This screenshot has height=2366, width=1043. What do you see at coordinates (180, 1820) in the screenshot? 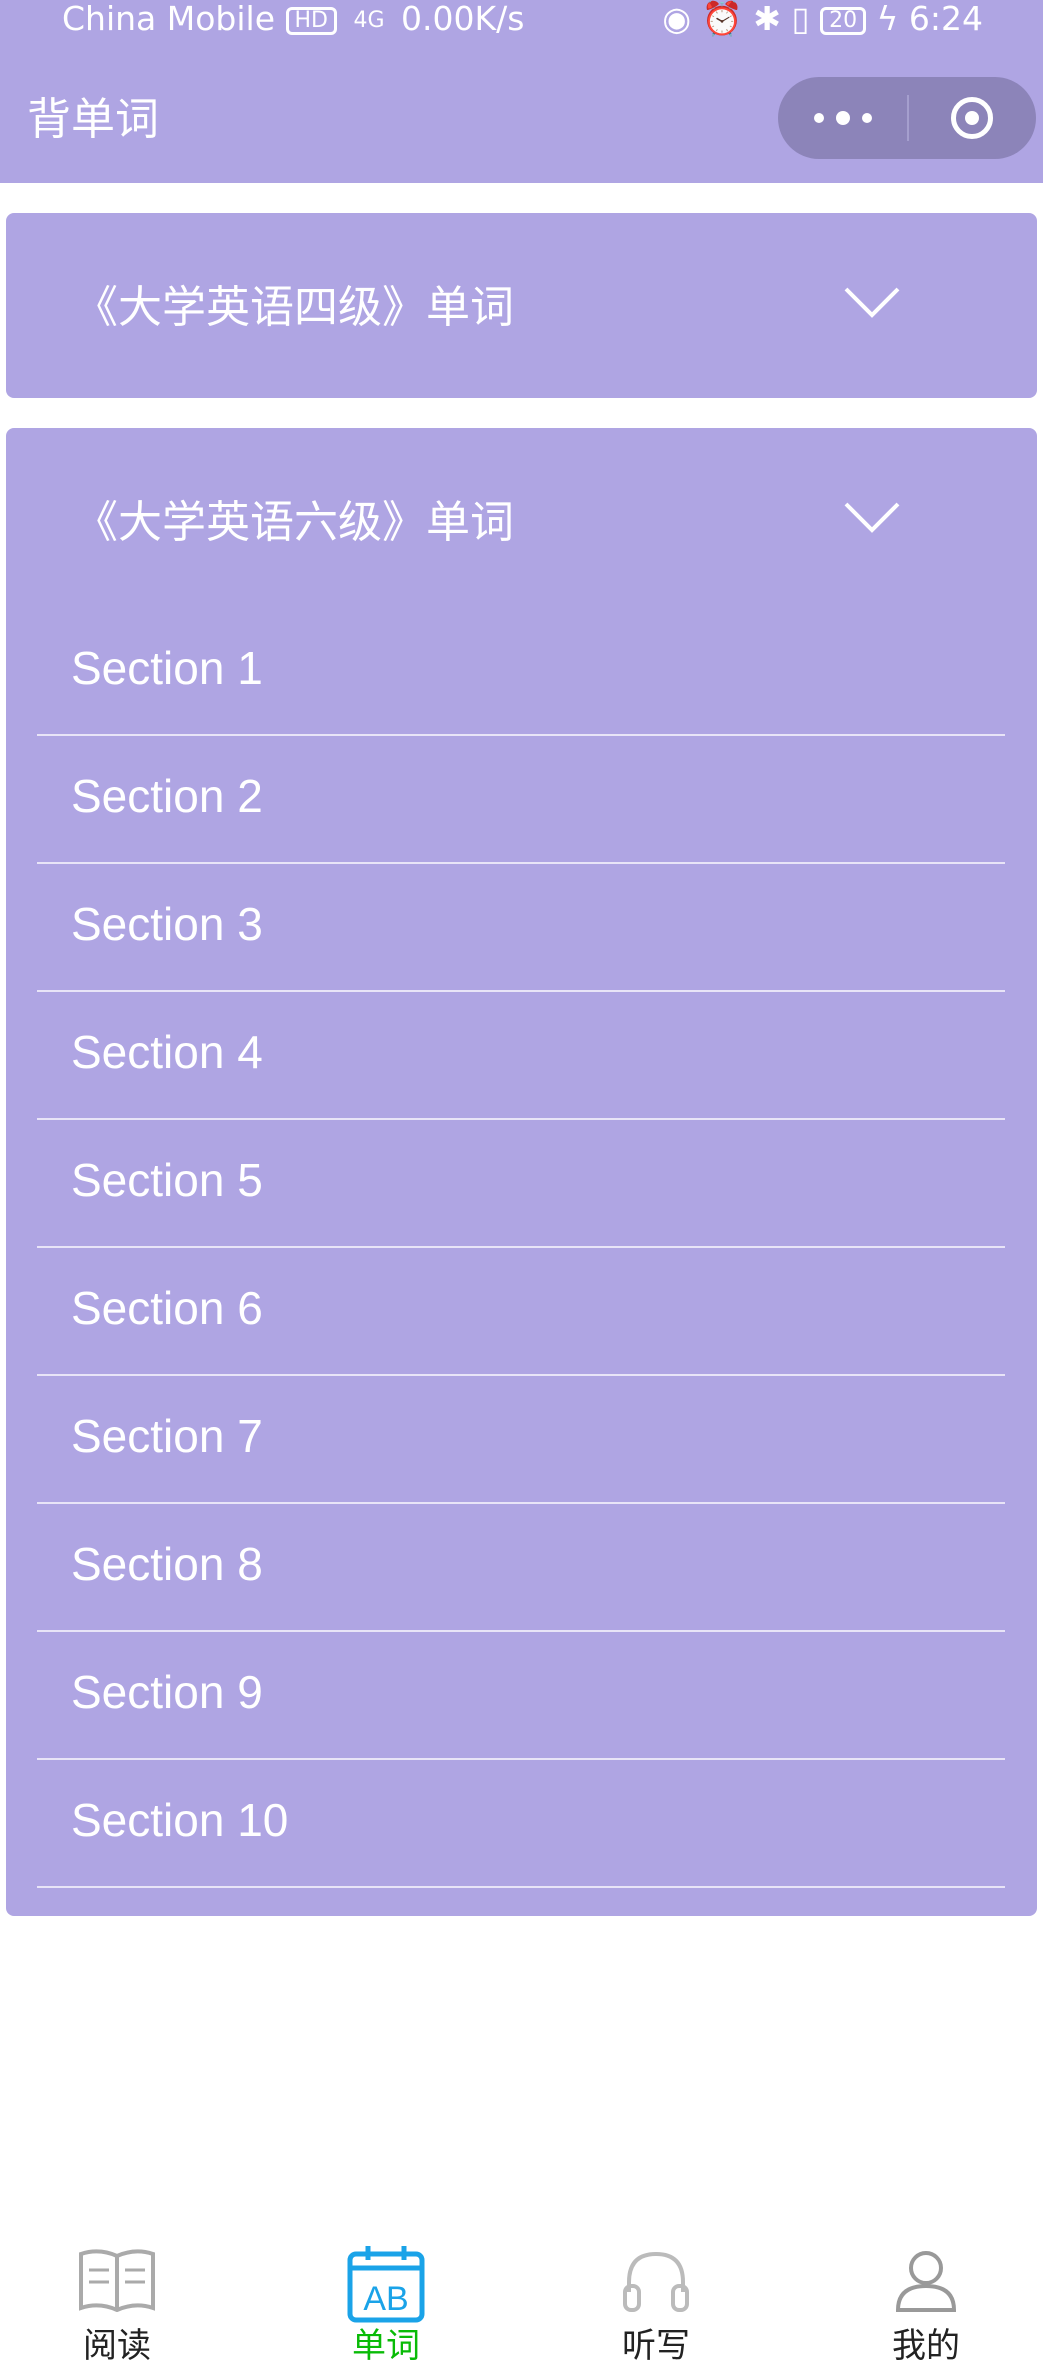
I see `section-label: Section 10` at bounding box center [180, 1820].